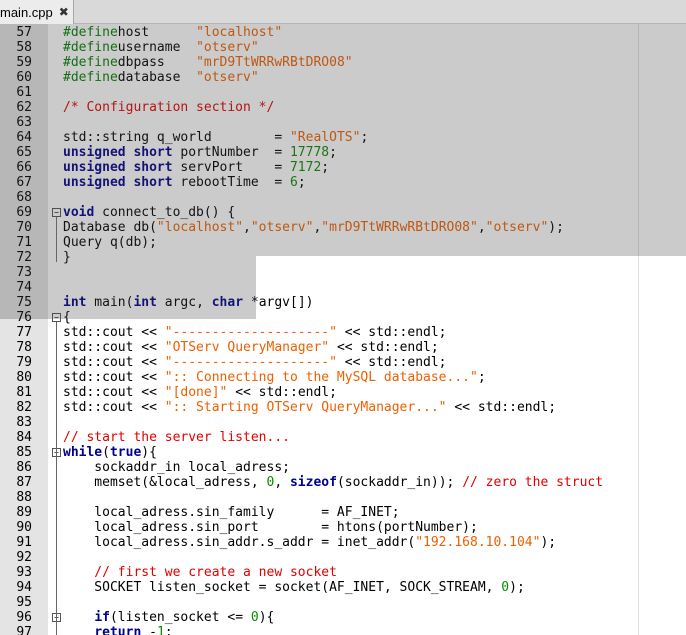 The width and height of the screenshot is (686, 635). What do you see at coordinates (67, 257) in the screenshot?
I see `code-token: }` at bounding box center [67, 257].